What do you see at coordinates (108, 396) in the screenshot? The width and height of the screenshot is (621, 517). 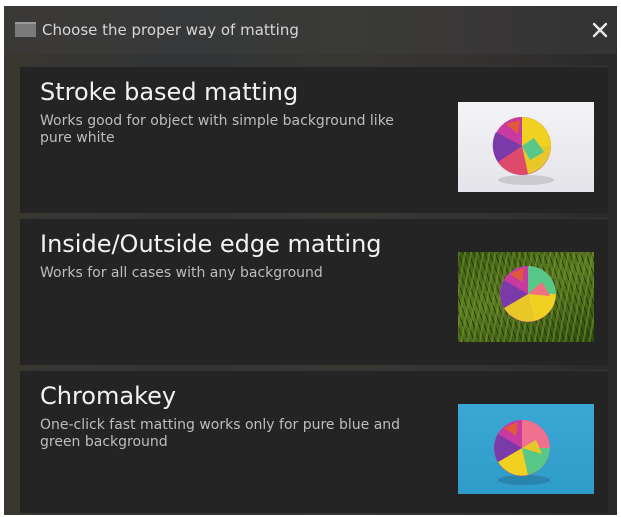 I see `option-title: Chromakey` at bounding box center [108, 396].